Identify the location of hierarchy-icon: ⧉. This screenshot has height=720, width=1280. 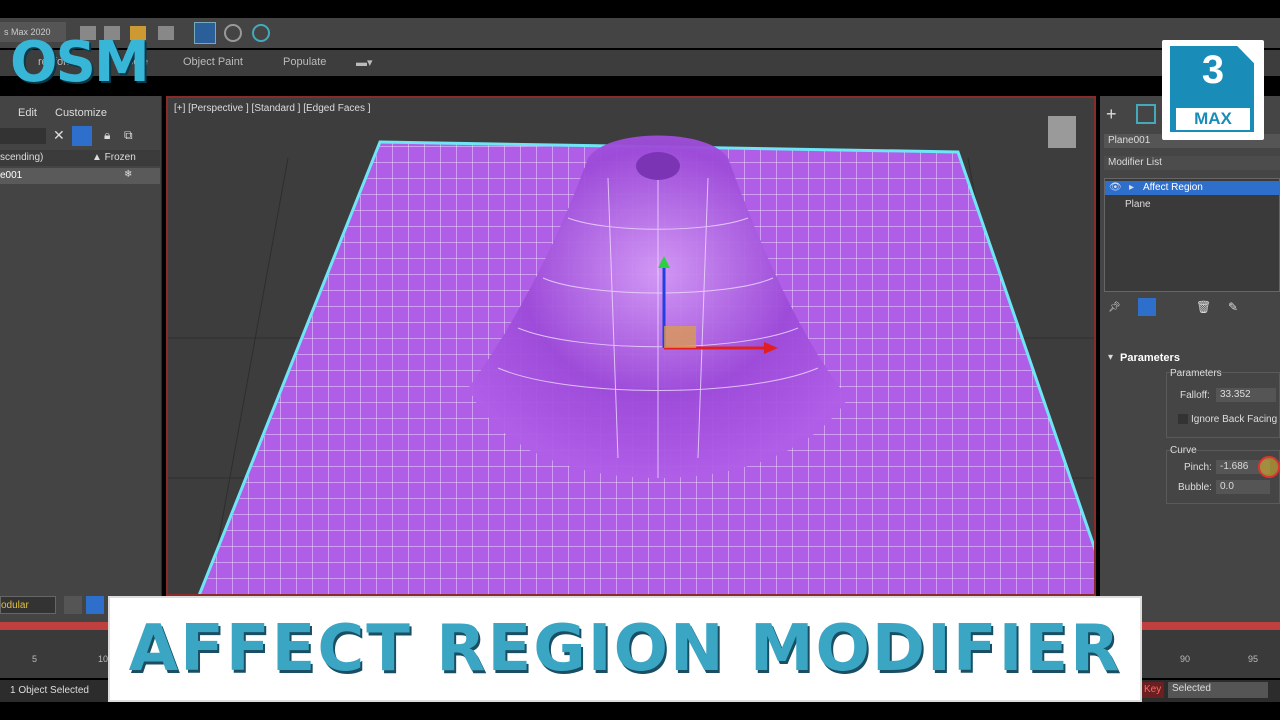
(128, 135).